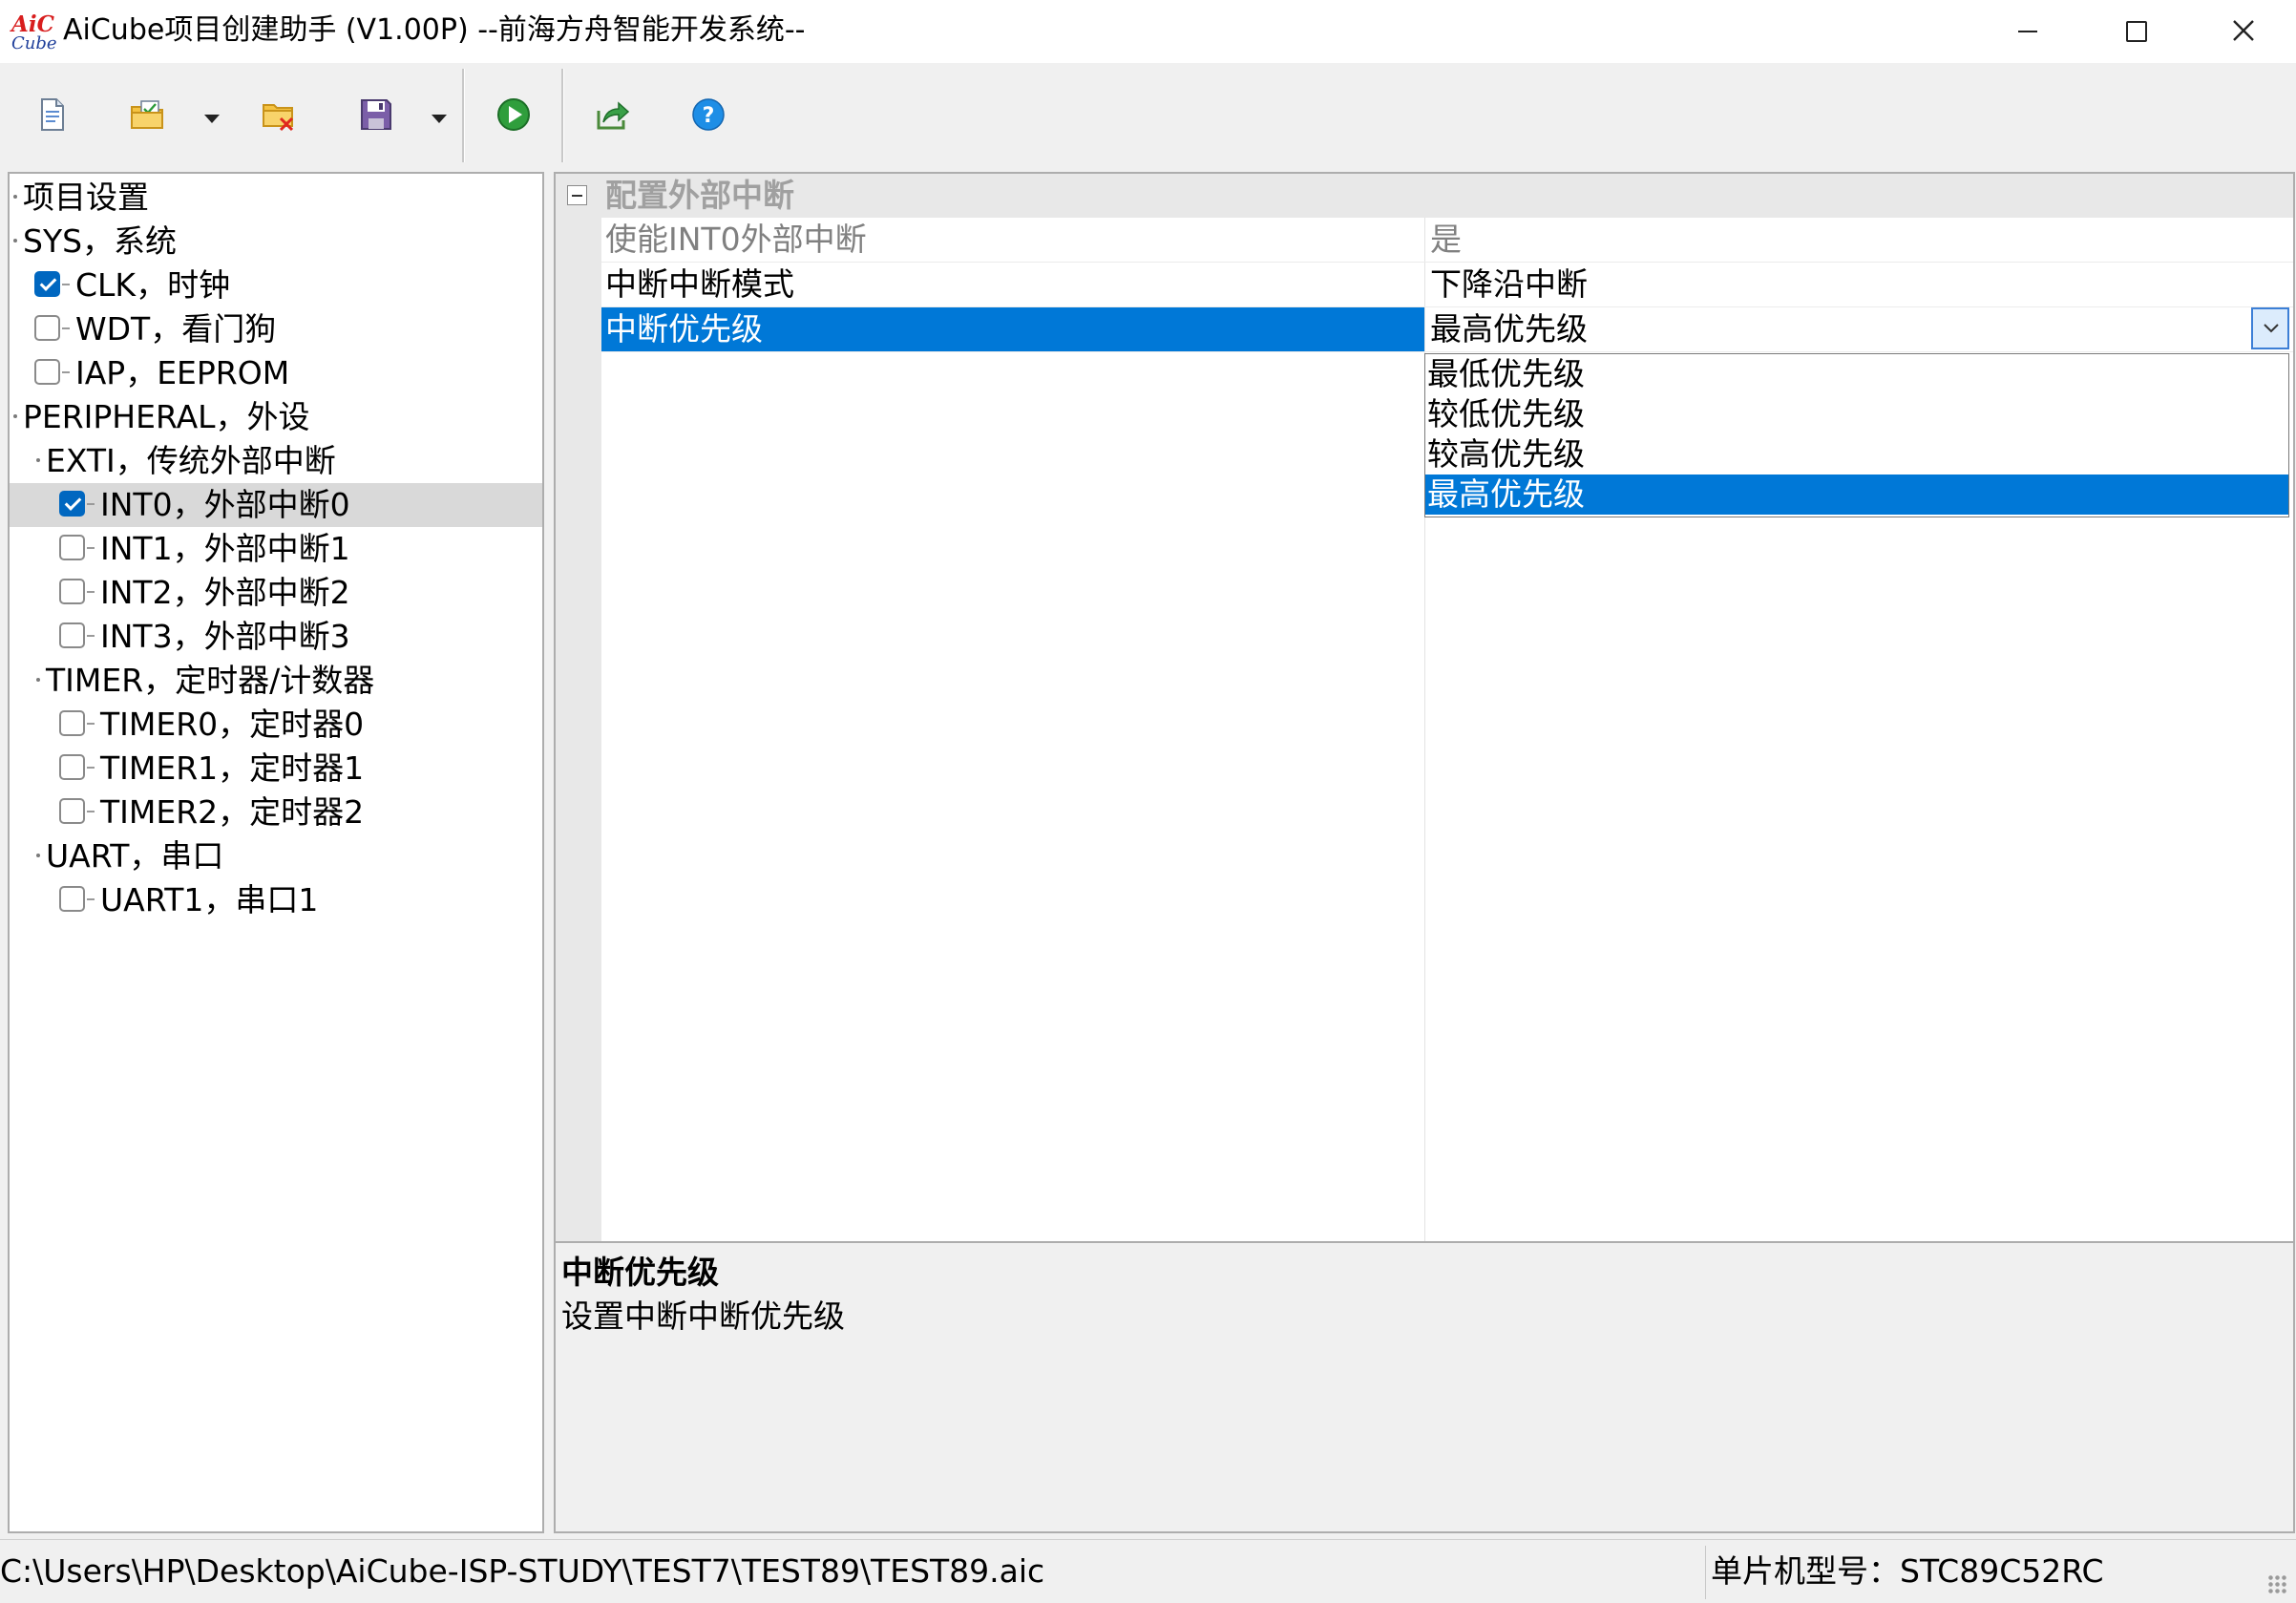  What do you see at coordinates (1447, 329) in the screenshot?
I see `property-row-interrupt-priority: 中断优先级 最高优先级` at bounding box center [1447, 329].